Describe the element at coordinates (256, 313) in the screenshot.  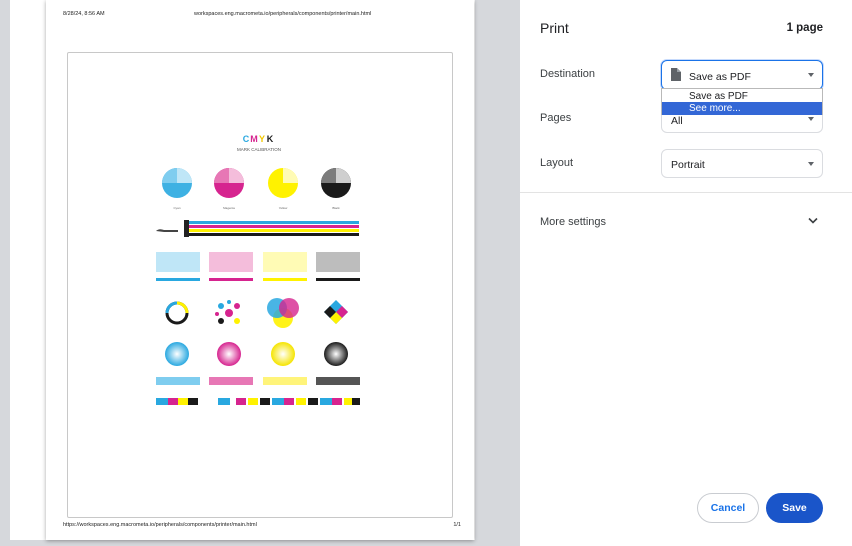
I see `registration-marks` at that location.